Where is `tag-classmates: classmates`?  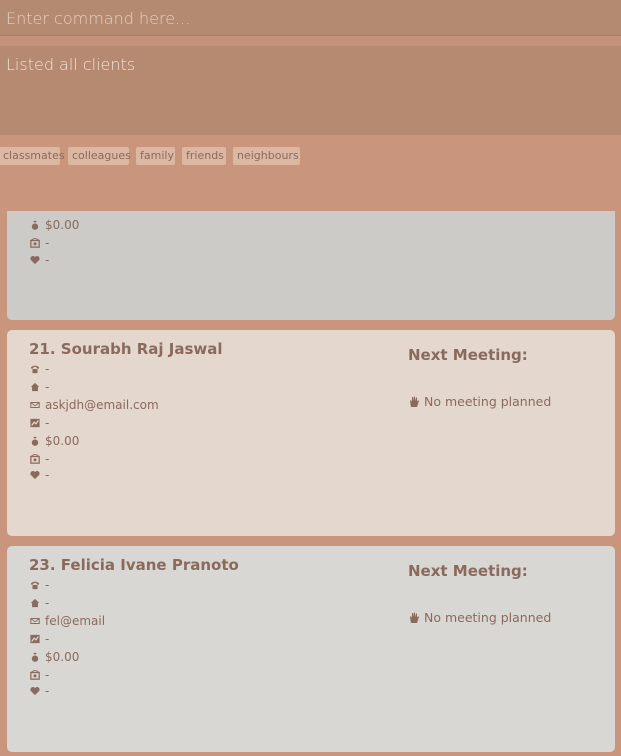
tag-classmates: classmates is located at coordinates (32, 156).